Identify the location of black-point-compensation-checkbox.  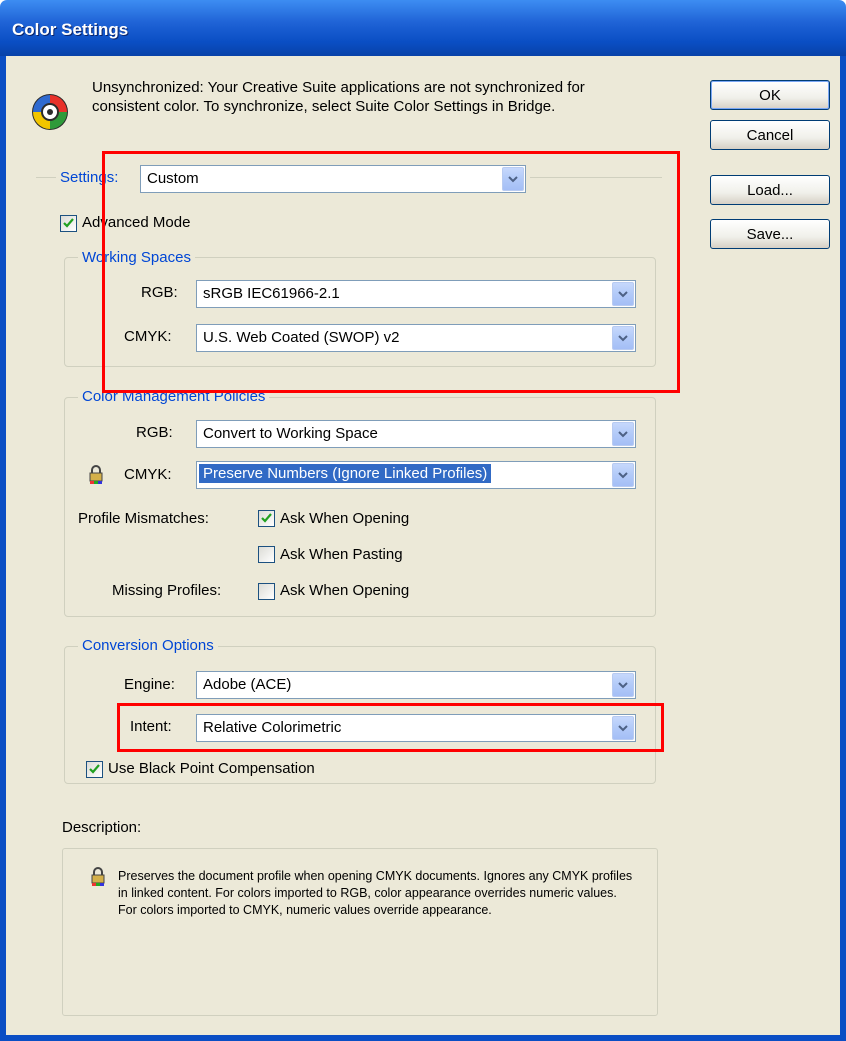
(94, 769).